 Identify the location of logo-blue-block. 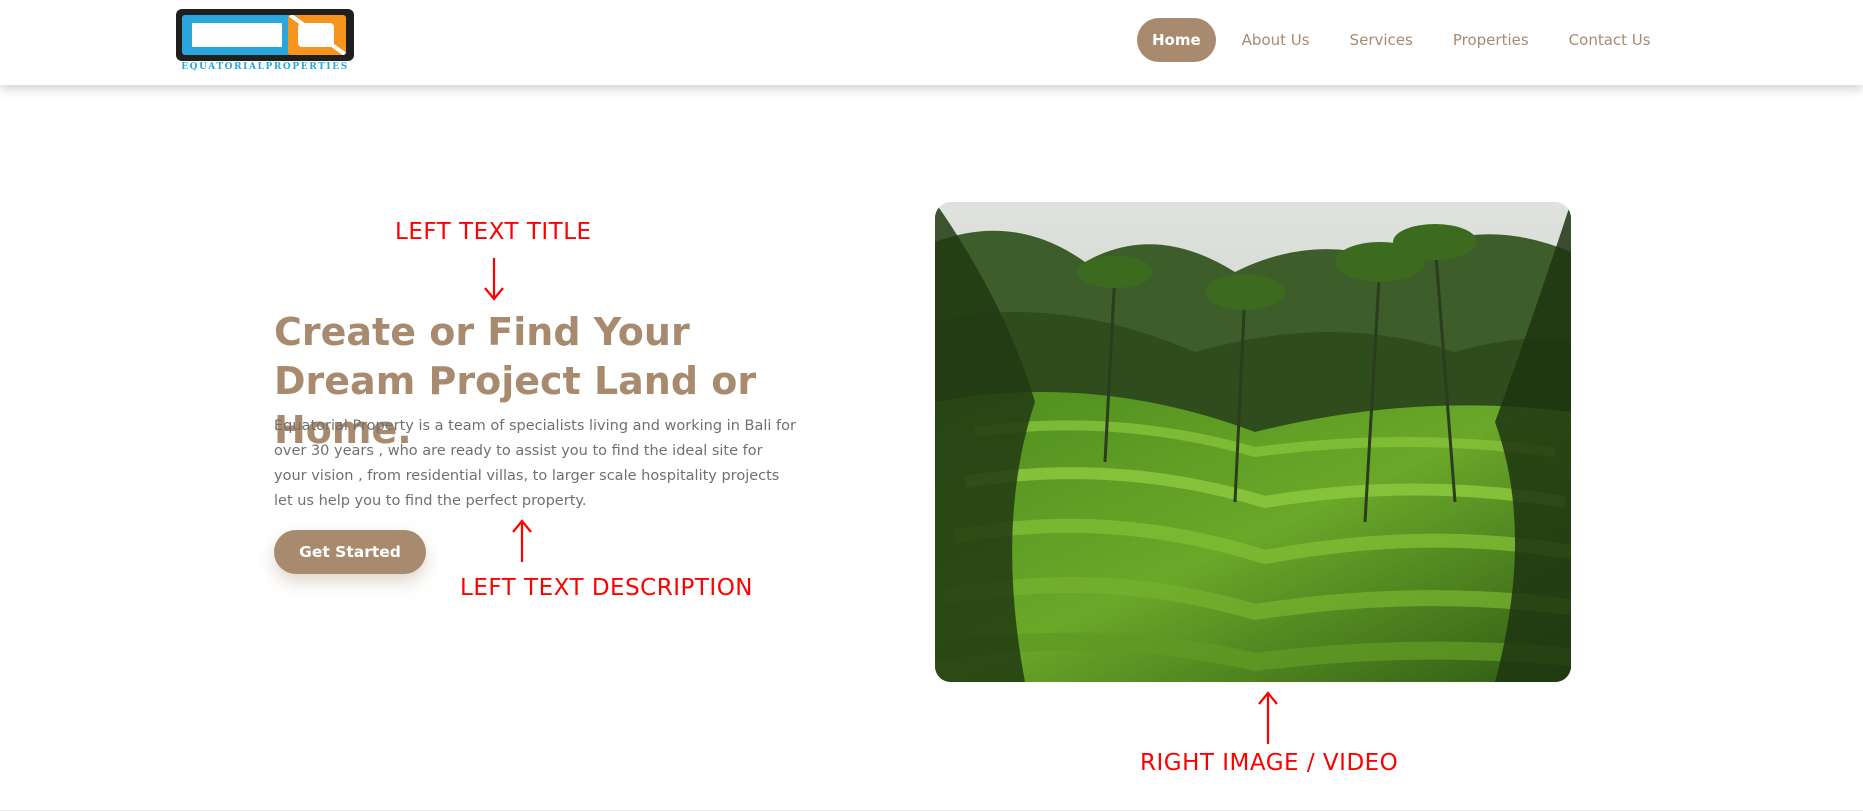
(237, 35).